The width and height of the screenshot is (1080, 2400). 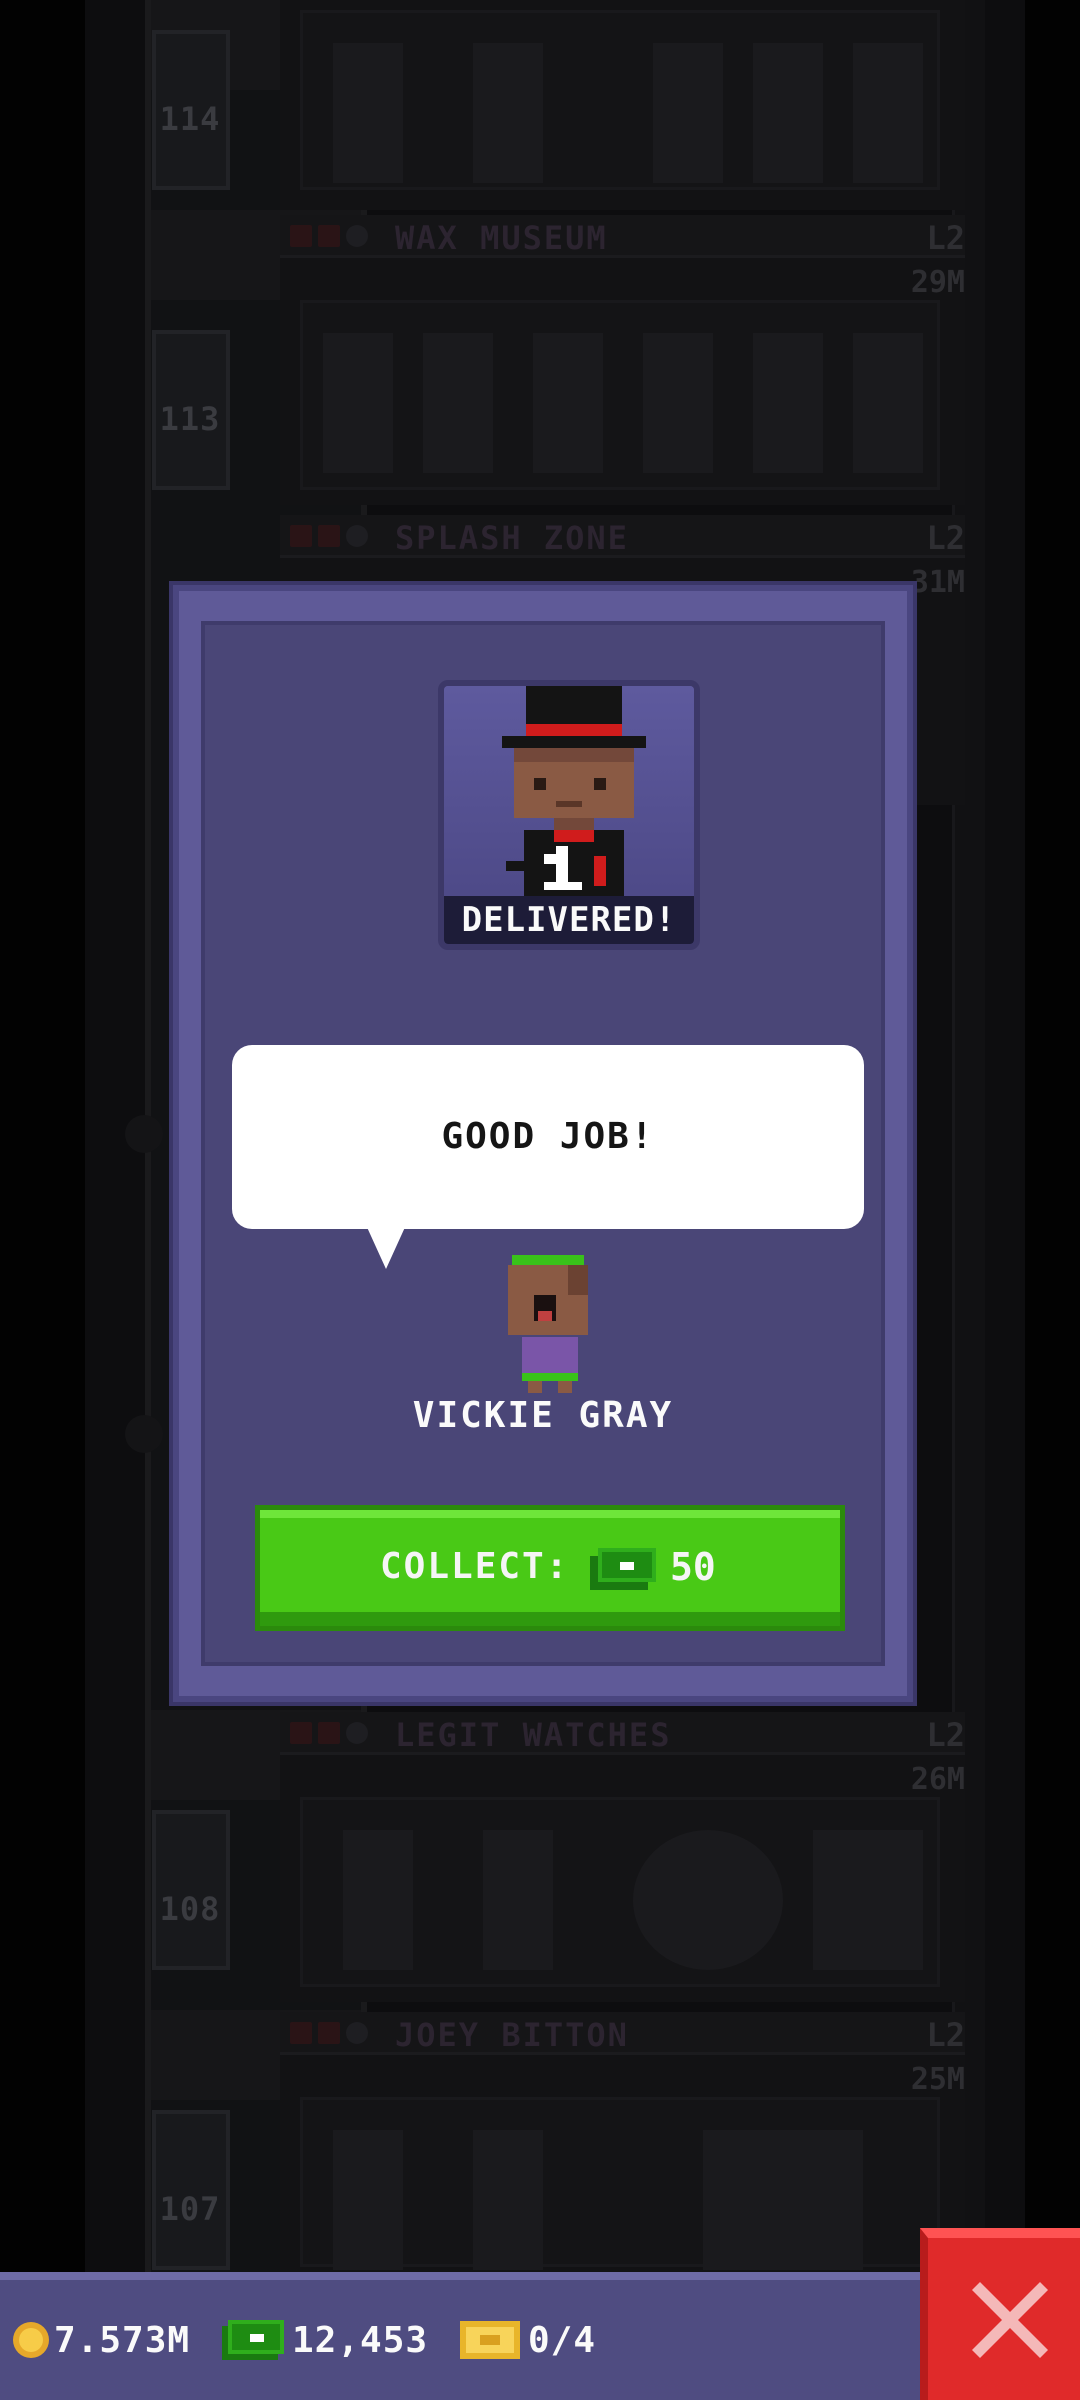 What do you see at coordinates (386, 1247) in the screenshot?
I see `speech-bubble-tail` at bounding box center [386, 1247].